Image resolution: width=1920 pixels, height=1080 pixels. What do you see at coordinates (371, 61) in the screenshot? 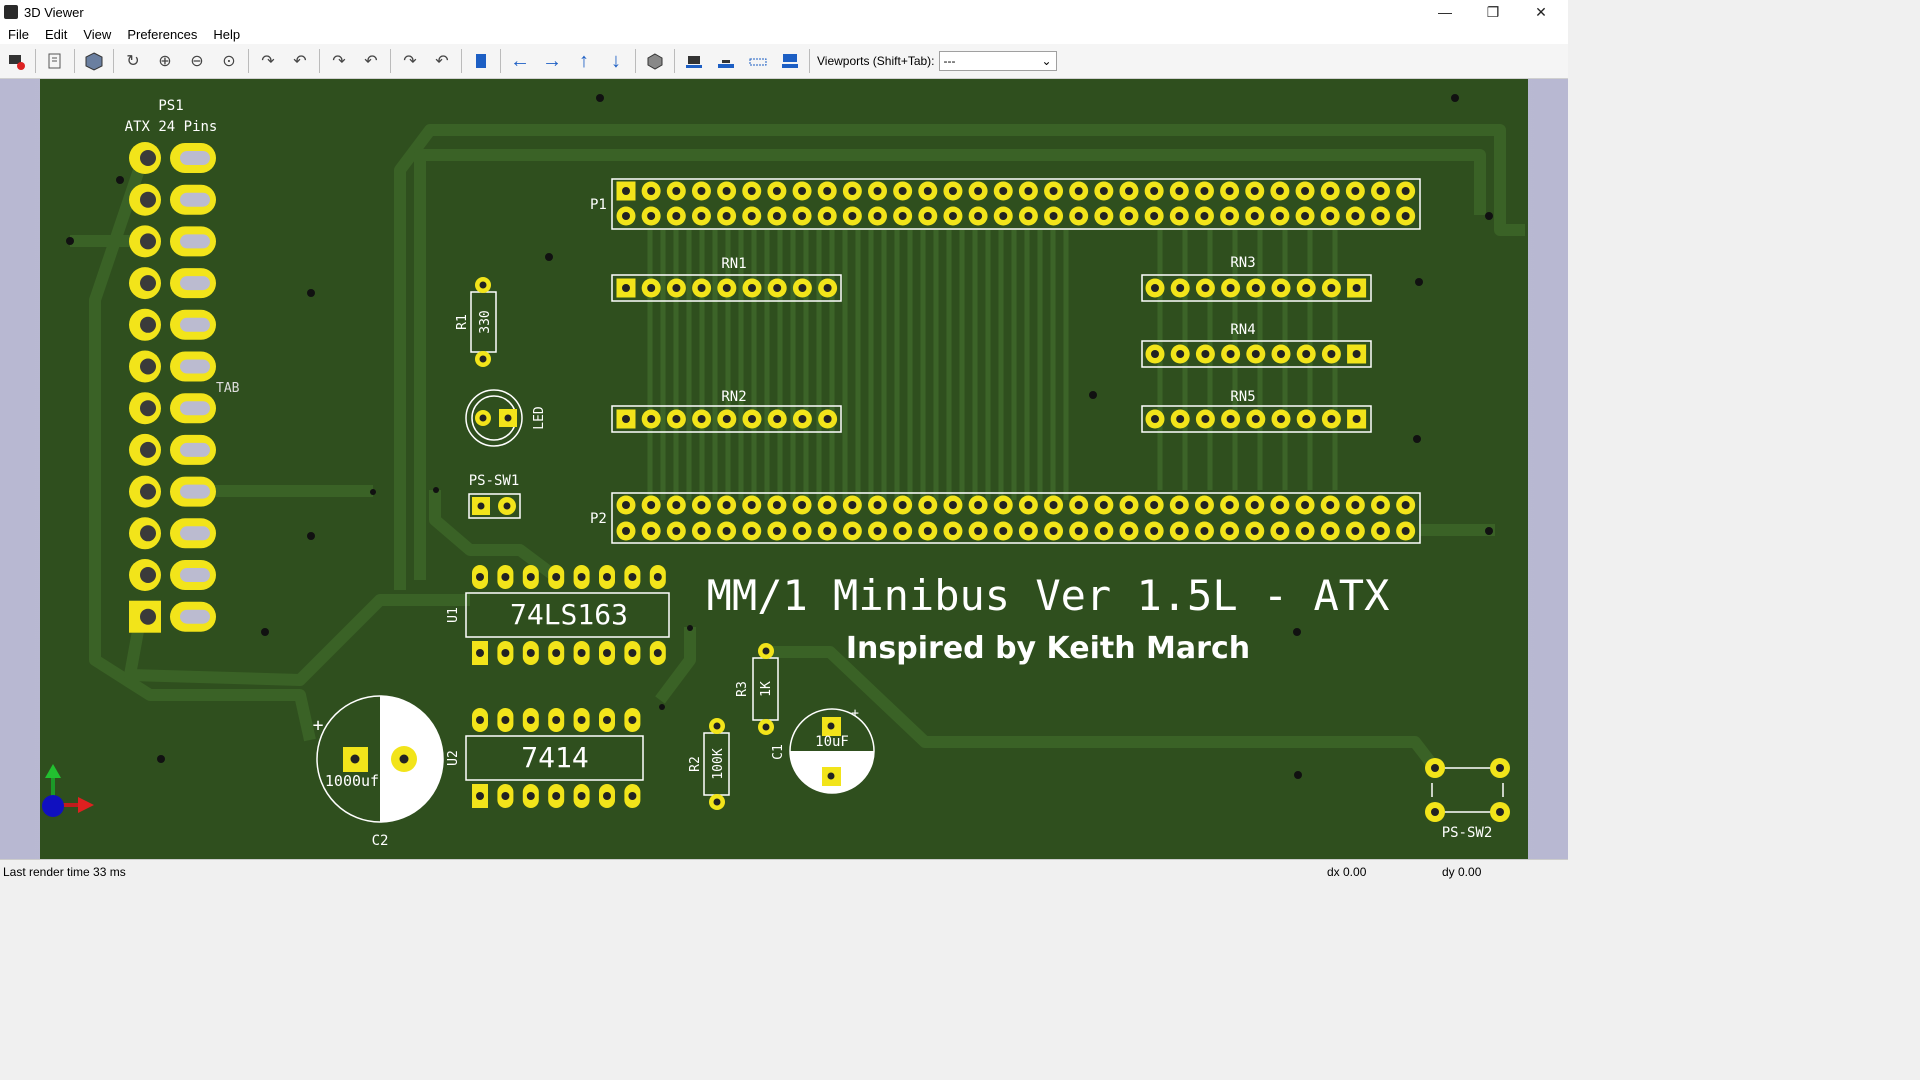
I see `rotate-y-ccw-icon: ↶` at bounding box center [371, 61].